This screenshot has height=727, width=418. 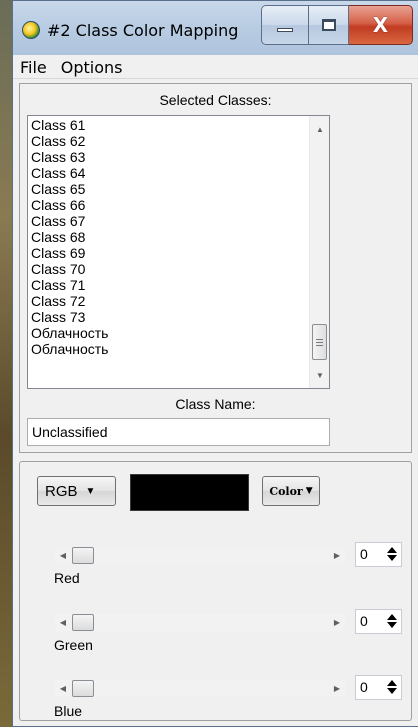 What do you see at coordinates (166, 189) in the screenshot?
I see `list-item: Class 65` at bounding box center [166, 189].